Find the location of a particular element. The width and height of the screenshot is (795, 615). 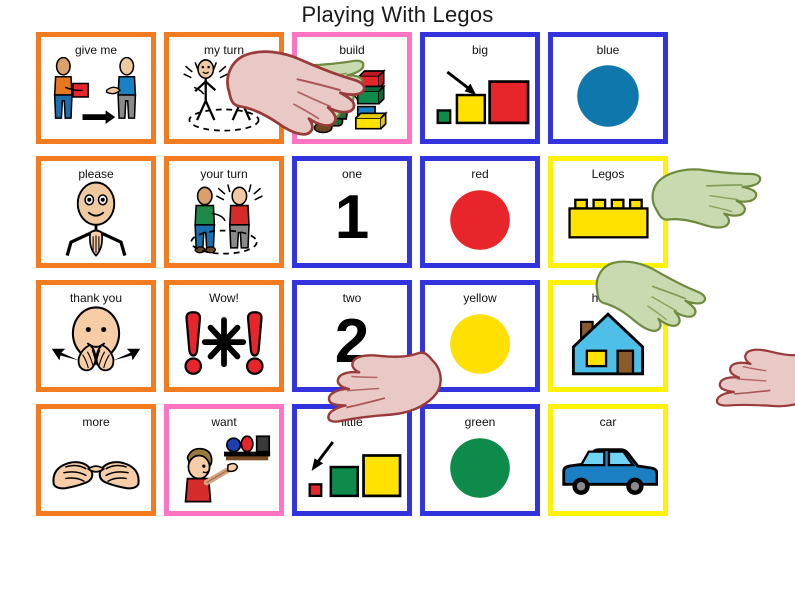

card-inner: blue is located at coordinates (608, 88).